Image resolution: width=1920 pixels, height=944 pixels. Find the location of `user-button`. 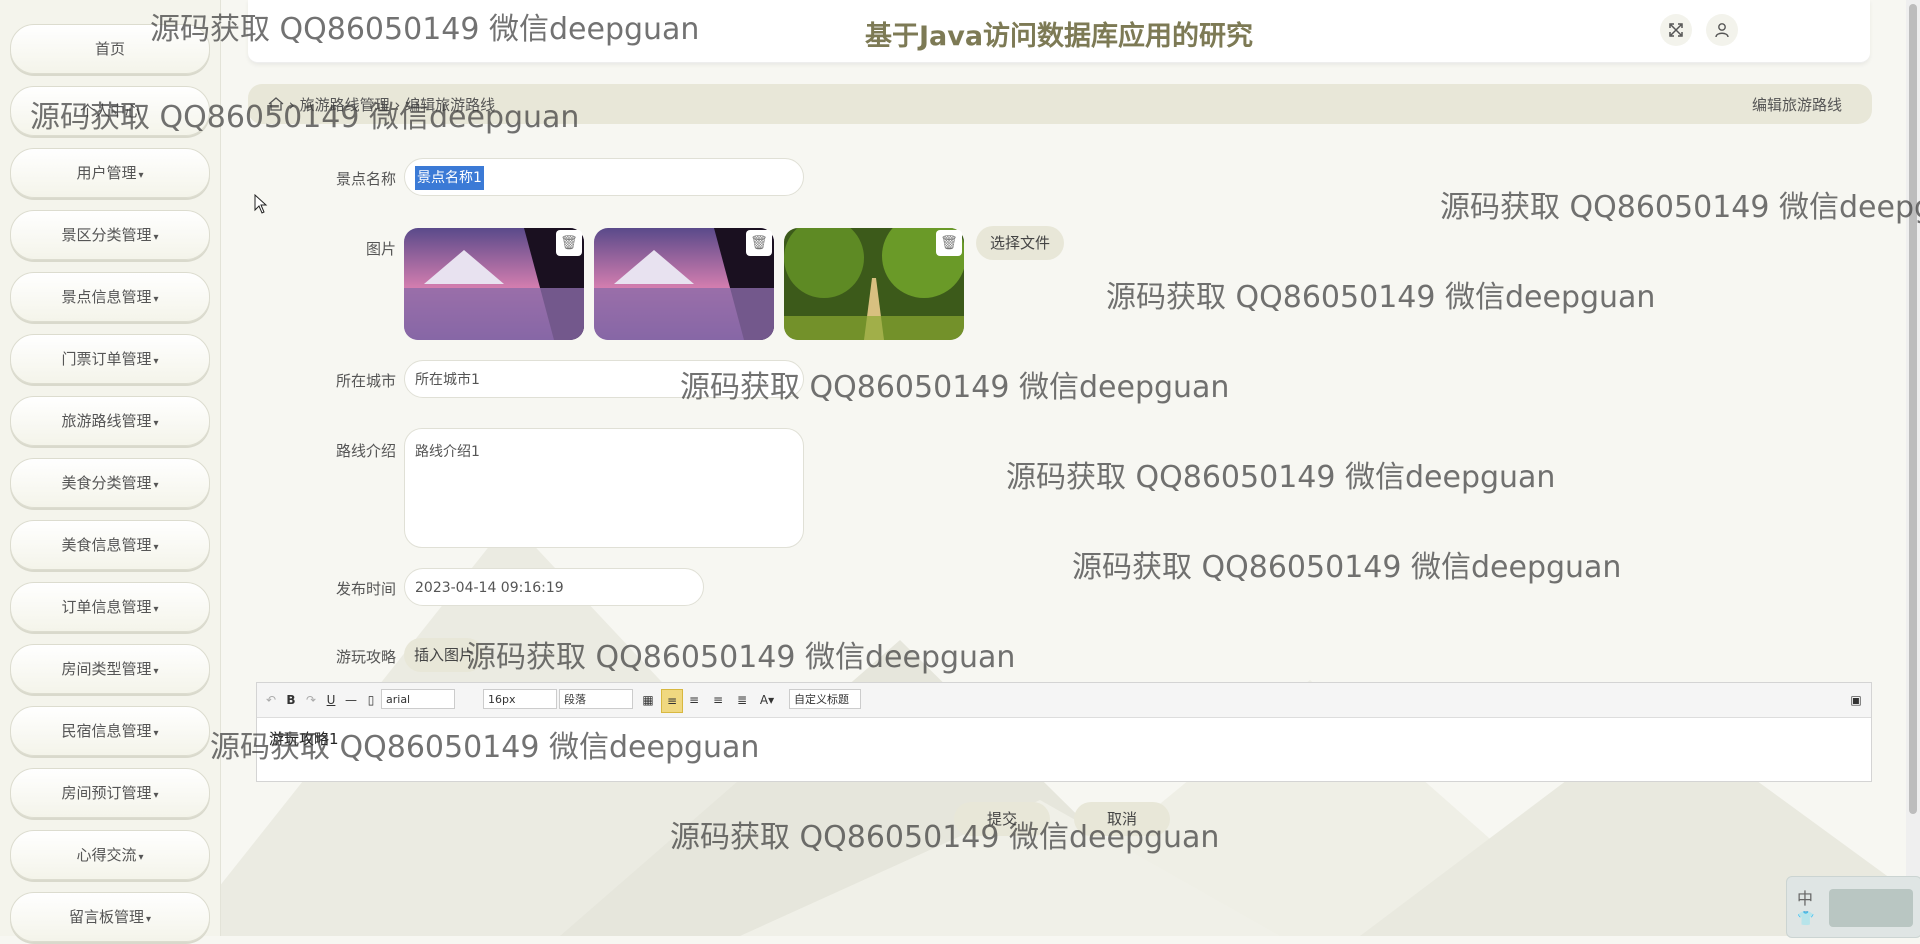

user-button is located at coordinates (1722, 30).